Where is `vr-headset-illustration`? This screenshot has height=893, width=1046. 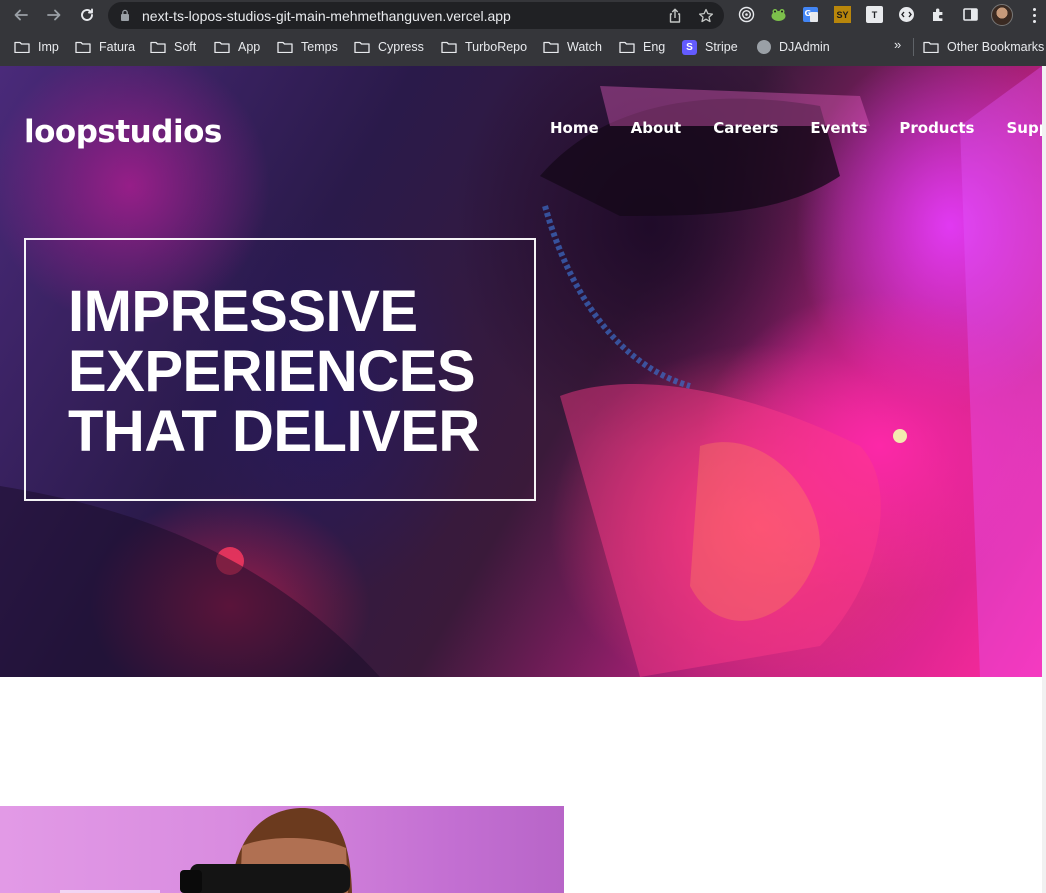
vr-headset-illustration is located at coordinates (206, 850).